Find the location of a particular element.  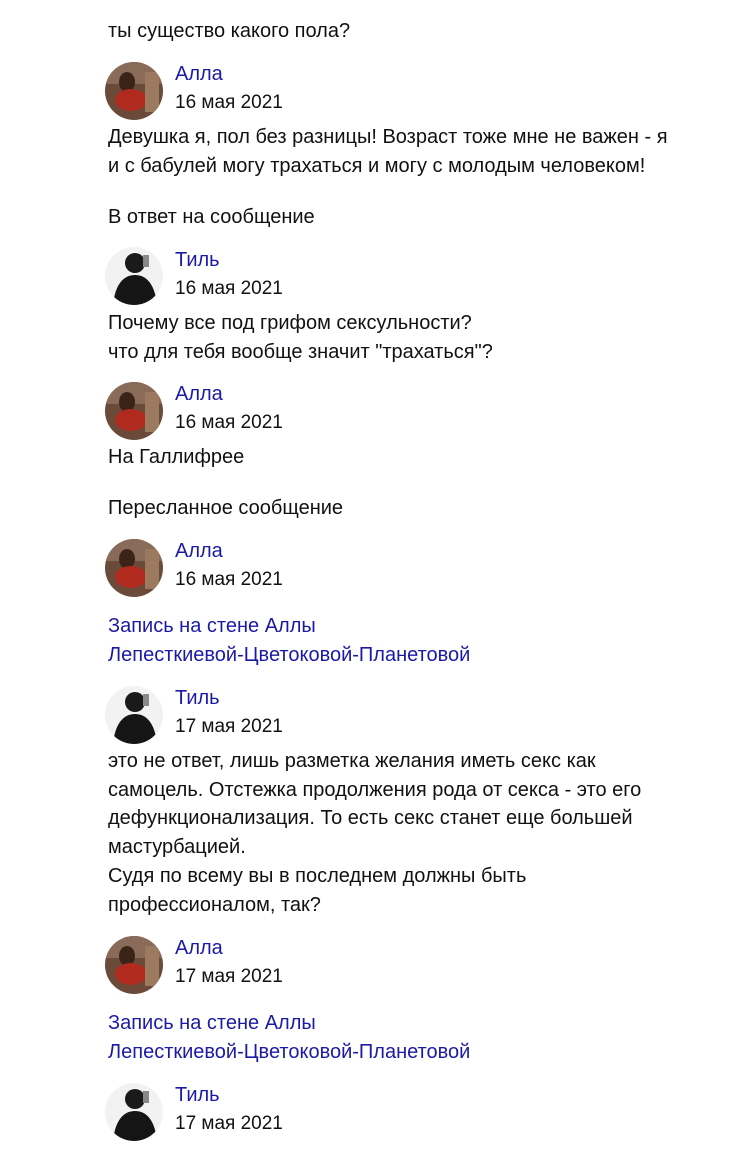

message-text: мастурбацией. is located at coordinates (177, 847).